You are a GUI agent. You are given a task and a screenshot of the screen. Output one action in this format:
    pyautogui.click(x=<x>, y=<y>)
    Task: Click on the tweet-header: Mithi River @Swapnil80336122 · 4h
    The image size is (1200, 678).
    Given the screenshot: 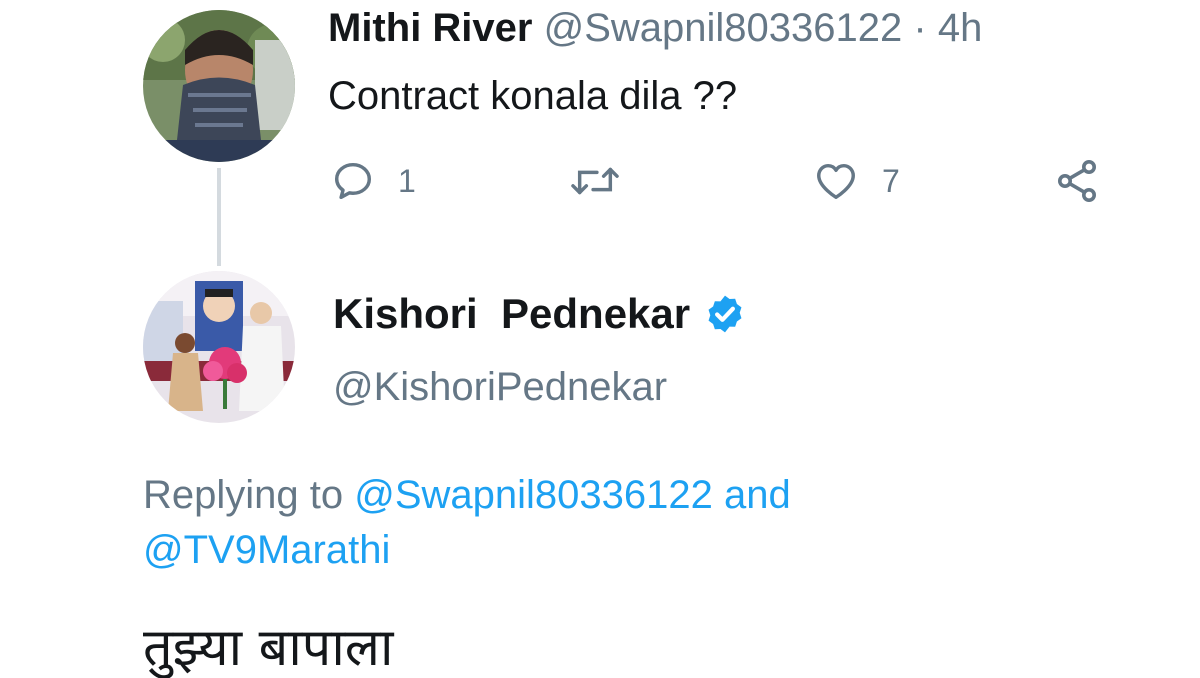 What is the action you would take?
    pyautogui.click(x=655, y=28)
    